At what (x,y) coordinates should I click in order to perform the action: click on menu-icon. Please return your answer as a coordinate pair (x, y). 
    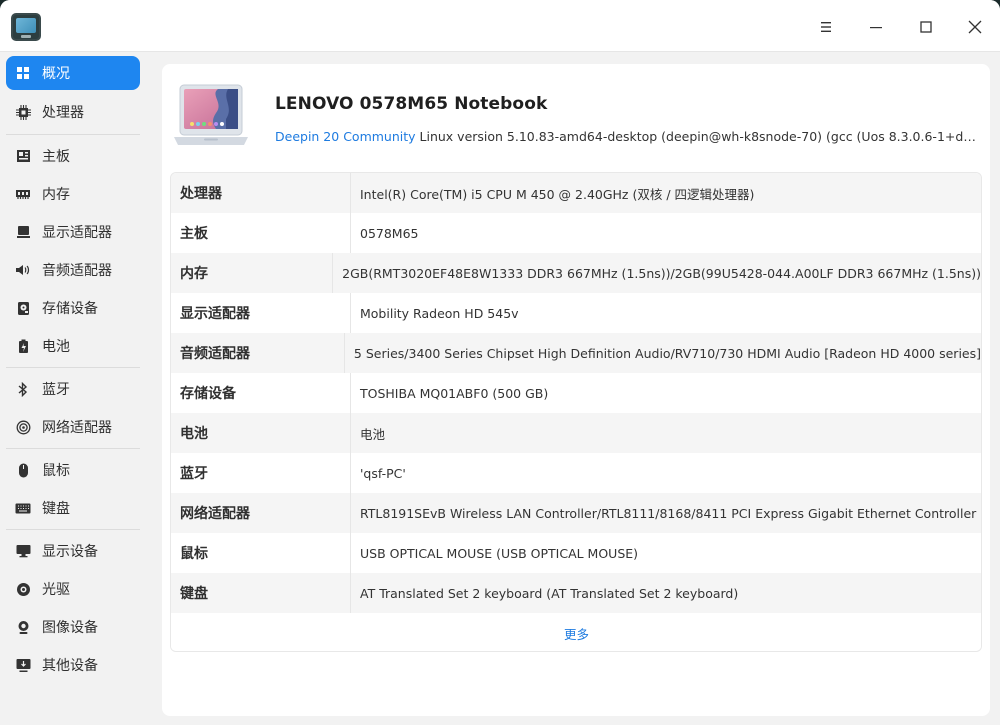
    Looking at the image, I should click on (826, 27).